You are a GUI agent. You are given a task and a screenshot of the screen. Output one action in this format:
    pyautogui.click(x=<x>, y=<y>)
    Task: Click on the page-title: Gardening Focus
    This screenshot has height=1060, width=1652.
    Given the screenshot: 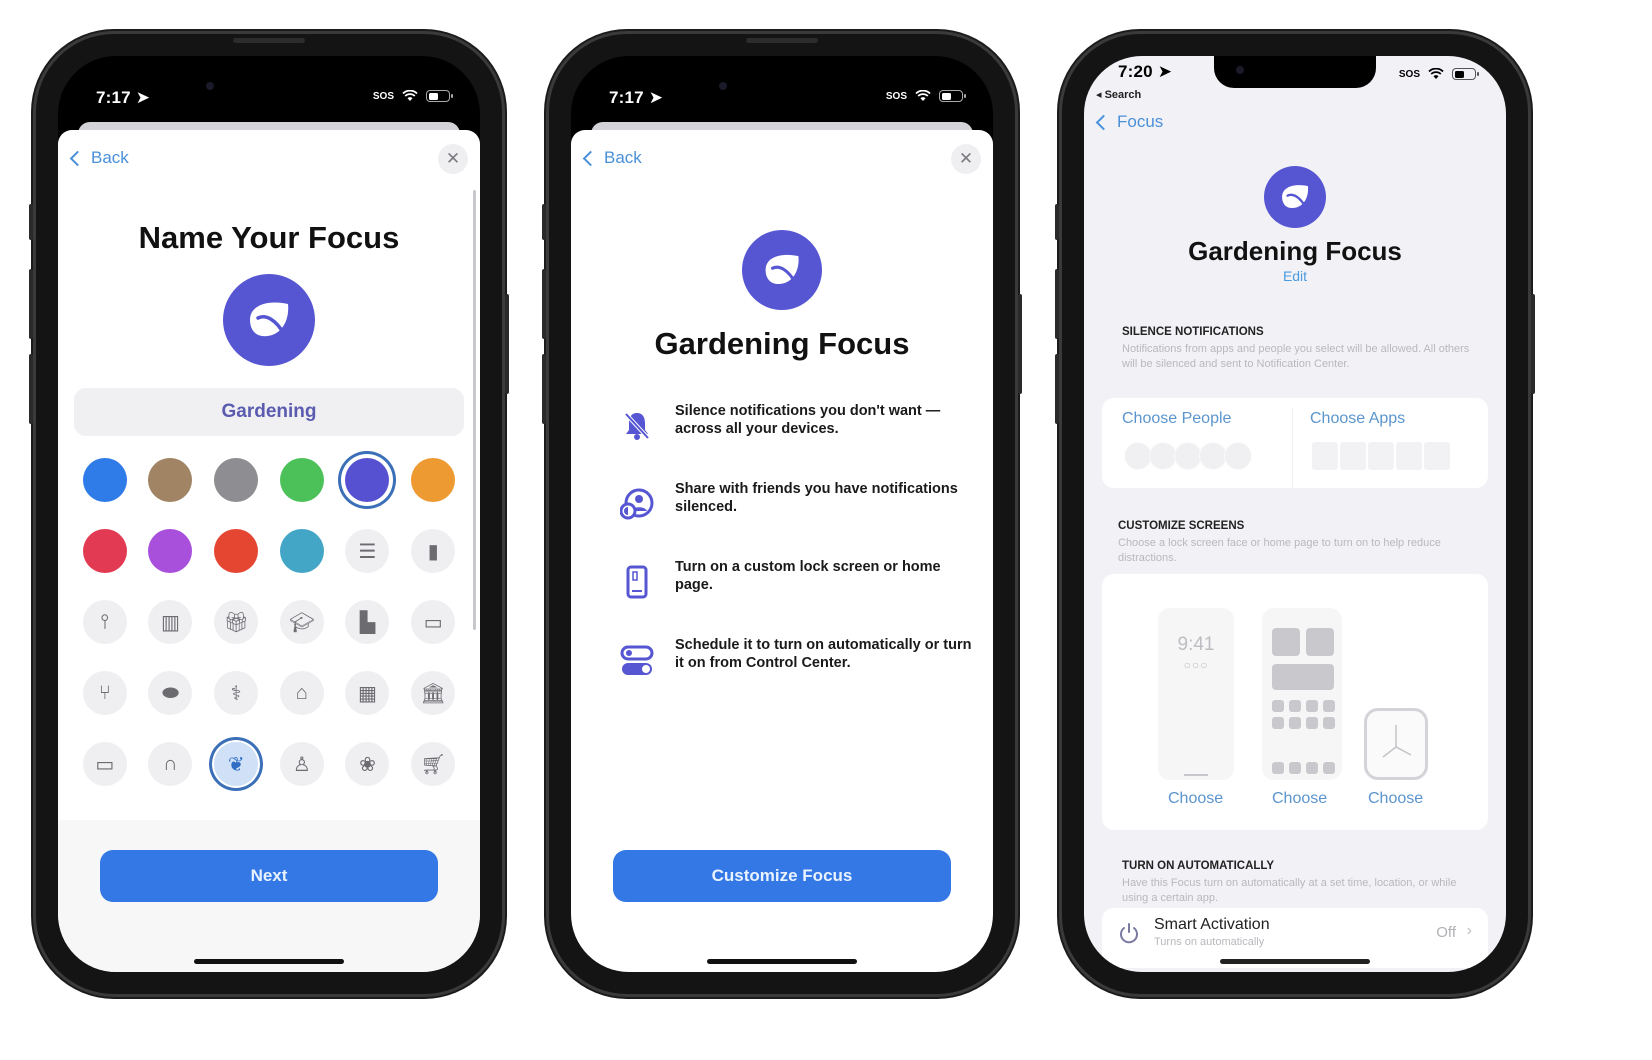 What is the action you would take?
    pyautogui.click(x=1295, y=251)
    